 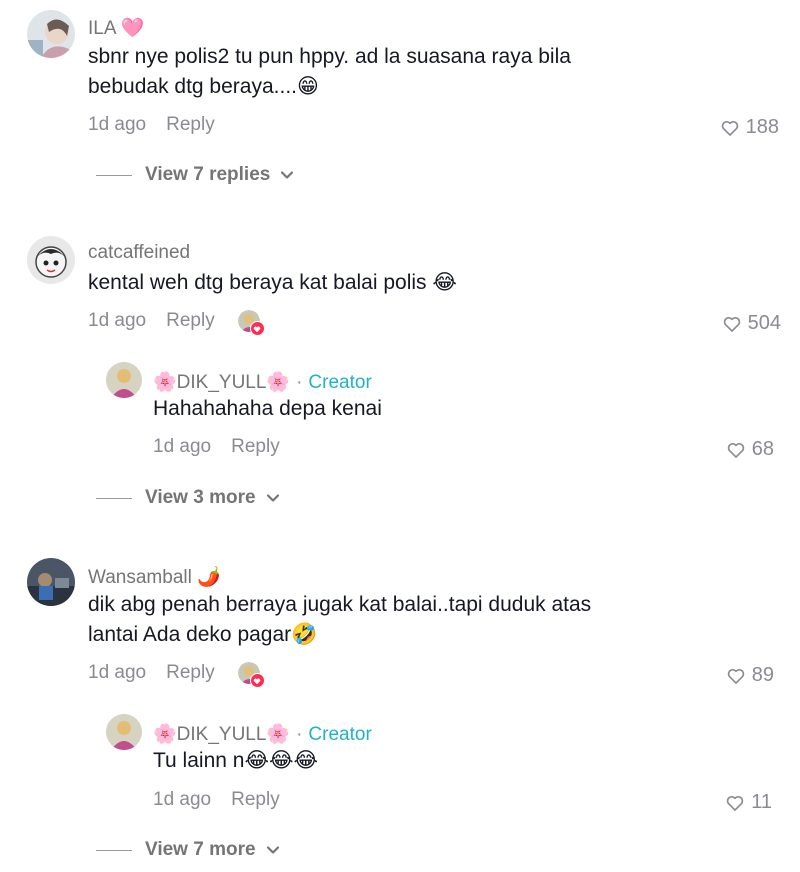 I want to click on reply-text: Tu lainn n😂😂😂, so click(x=236, y=760).